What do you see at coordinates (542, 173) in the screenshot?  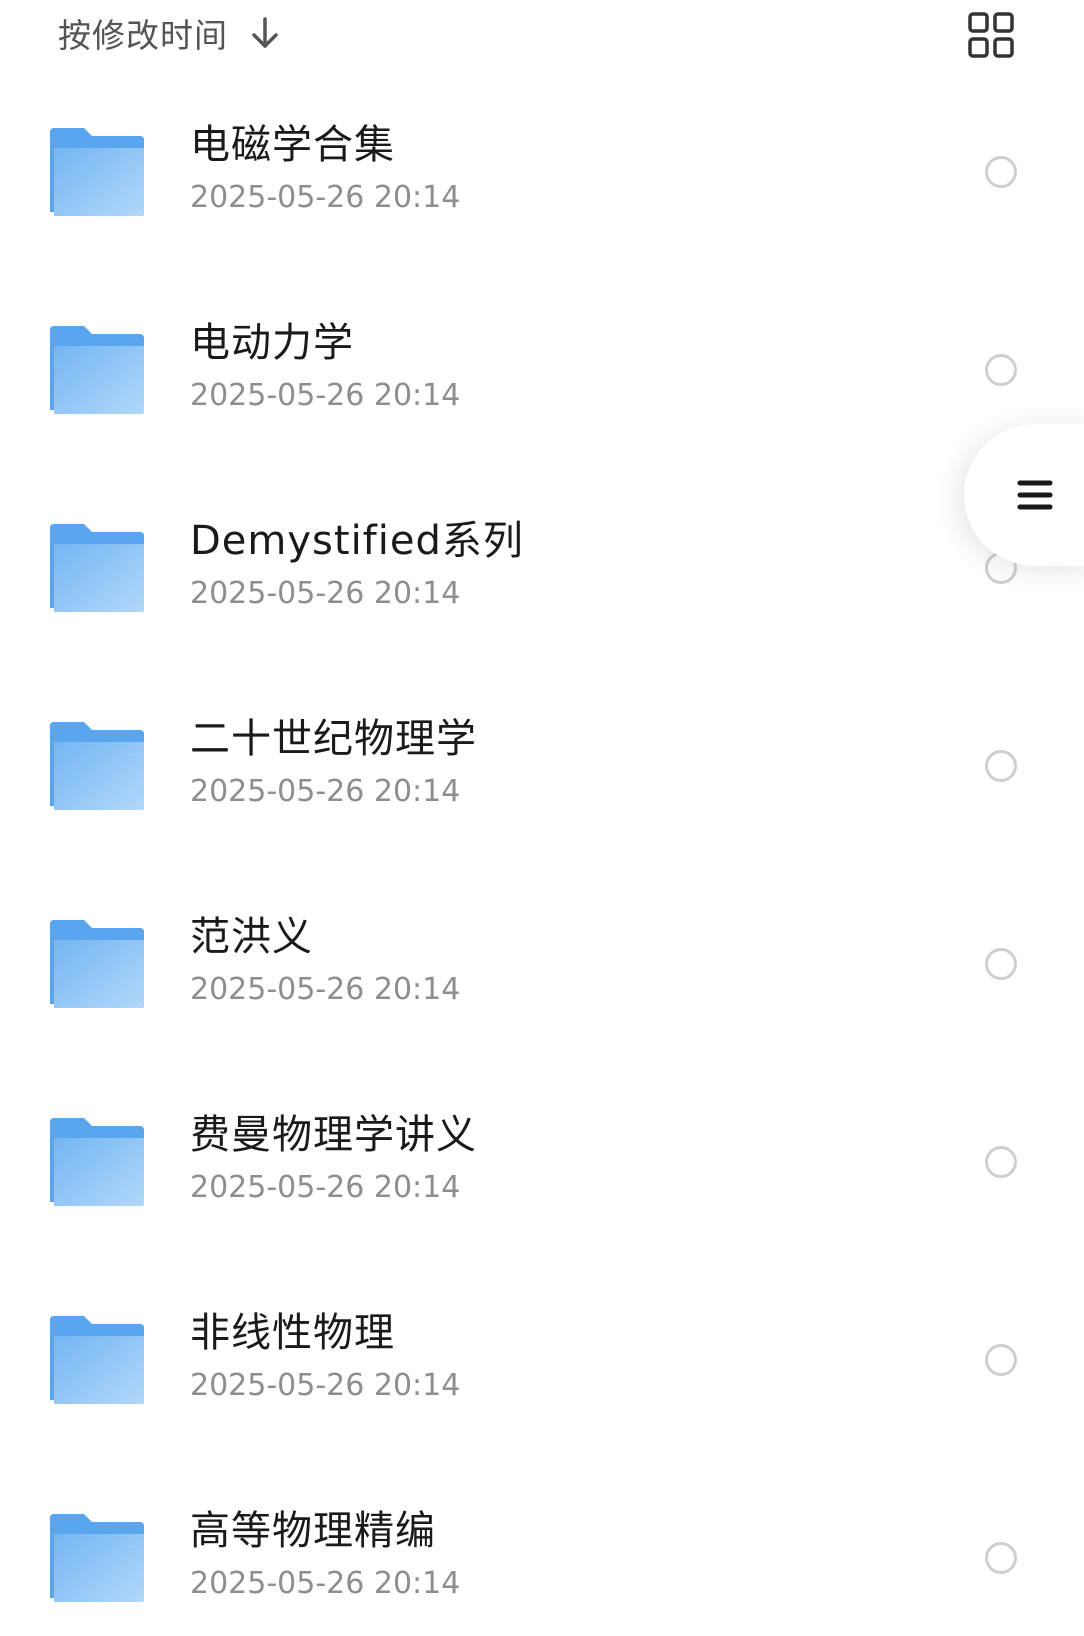 I see `list-item: 电磁学合集 2025-05-26 20:14` at bounding box center [542, 173].